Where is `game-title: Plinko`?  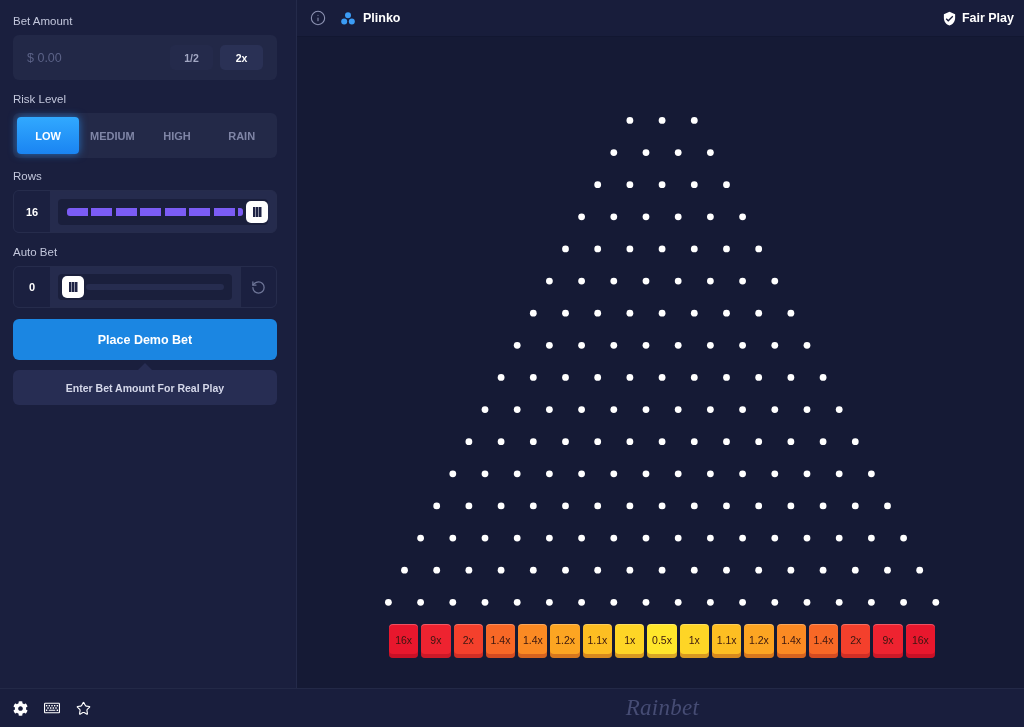
game-title: Plinko is located at coordinates (382, 18).